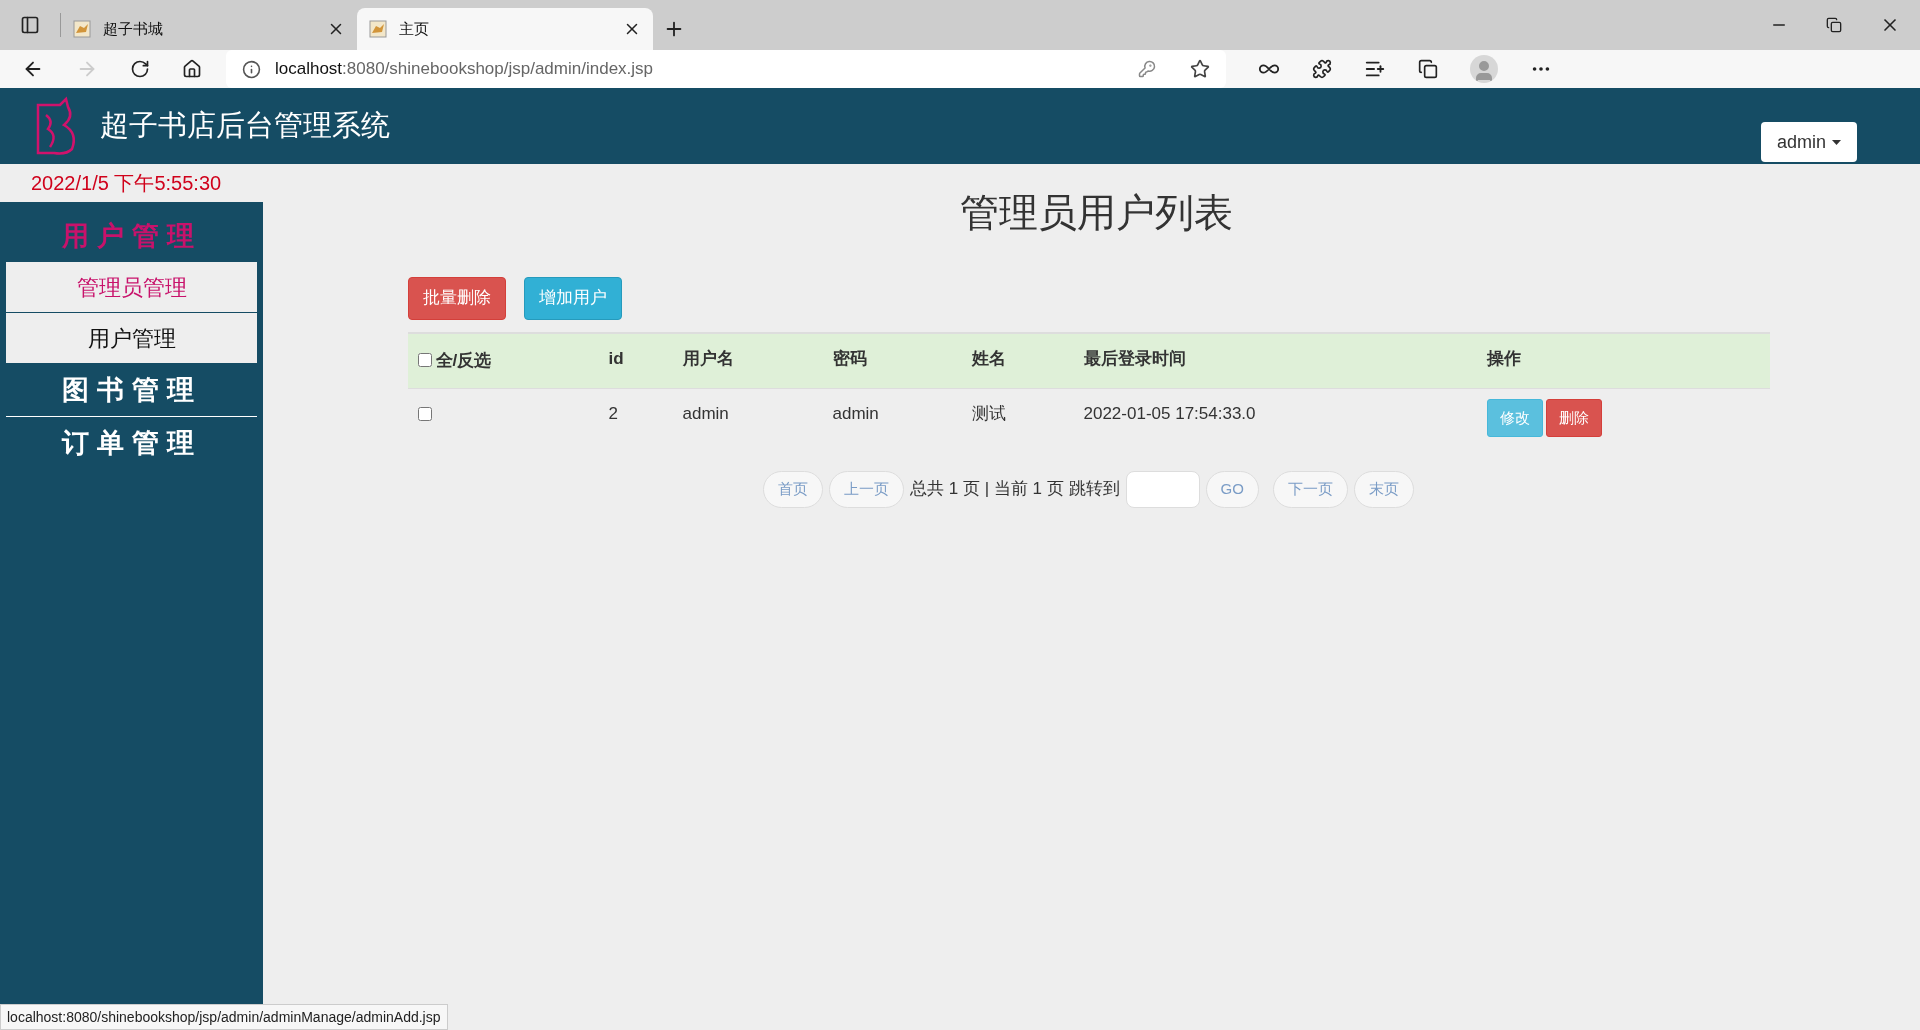 The image size is (1920, 1030). What do you see at coordinates (1310, 489) in the screenshot?
I see `pagination-button: 下一页` at bounding box center [1310, 489].